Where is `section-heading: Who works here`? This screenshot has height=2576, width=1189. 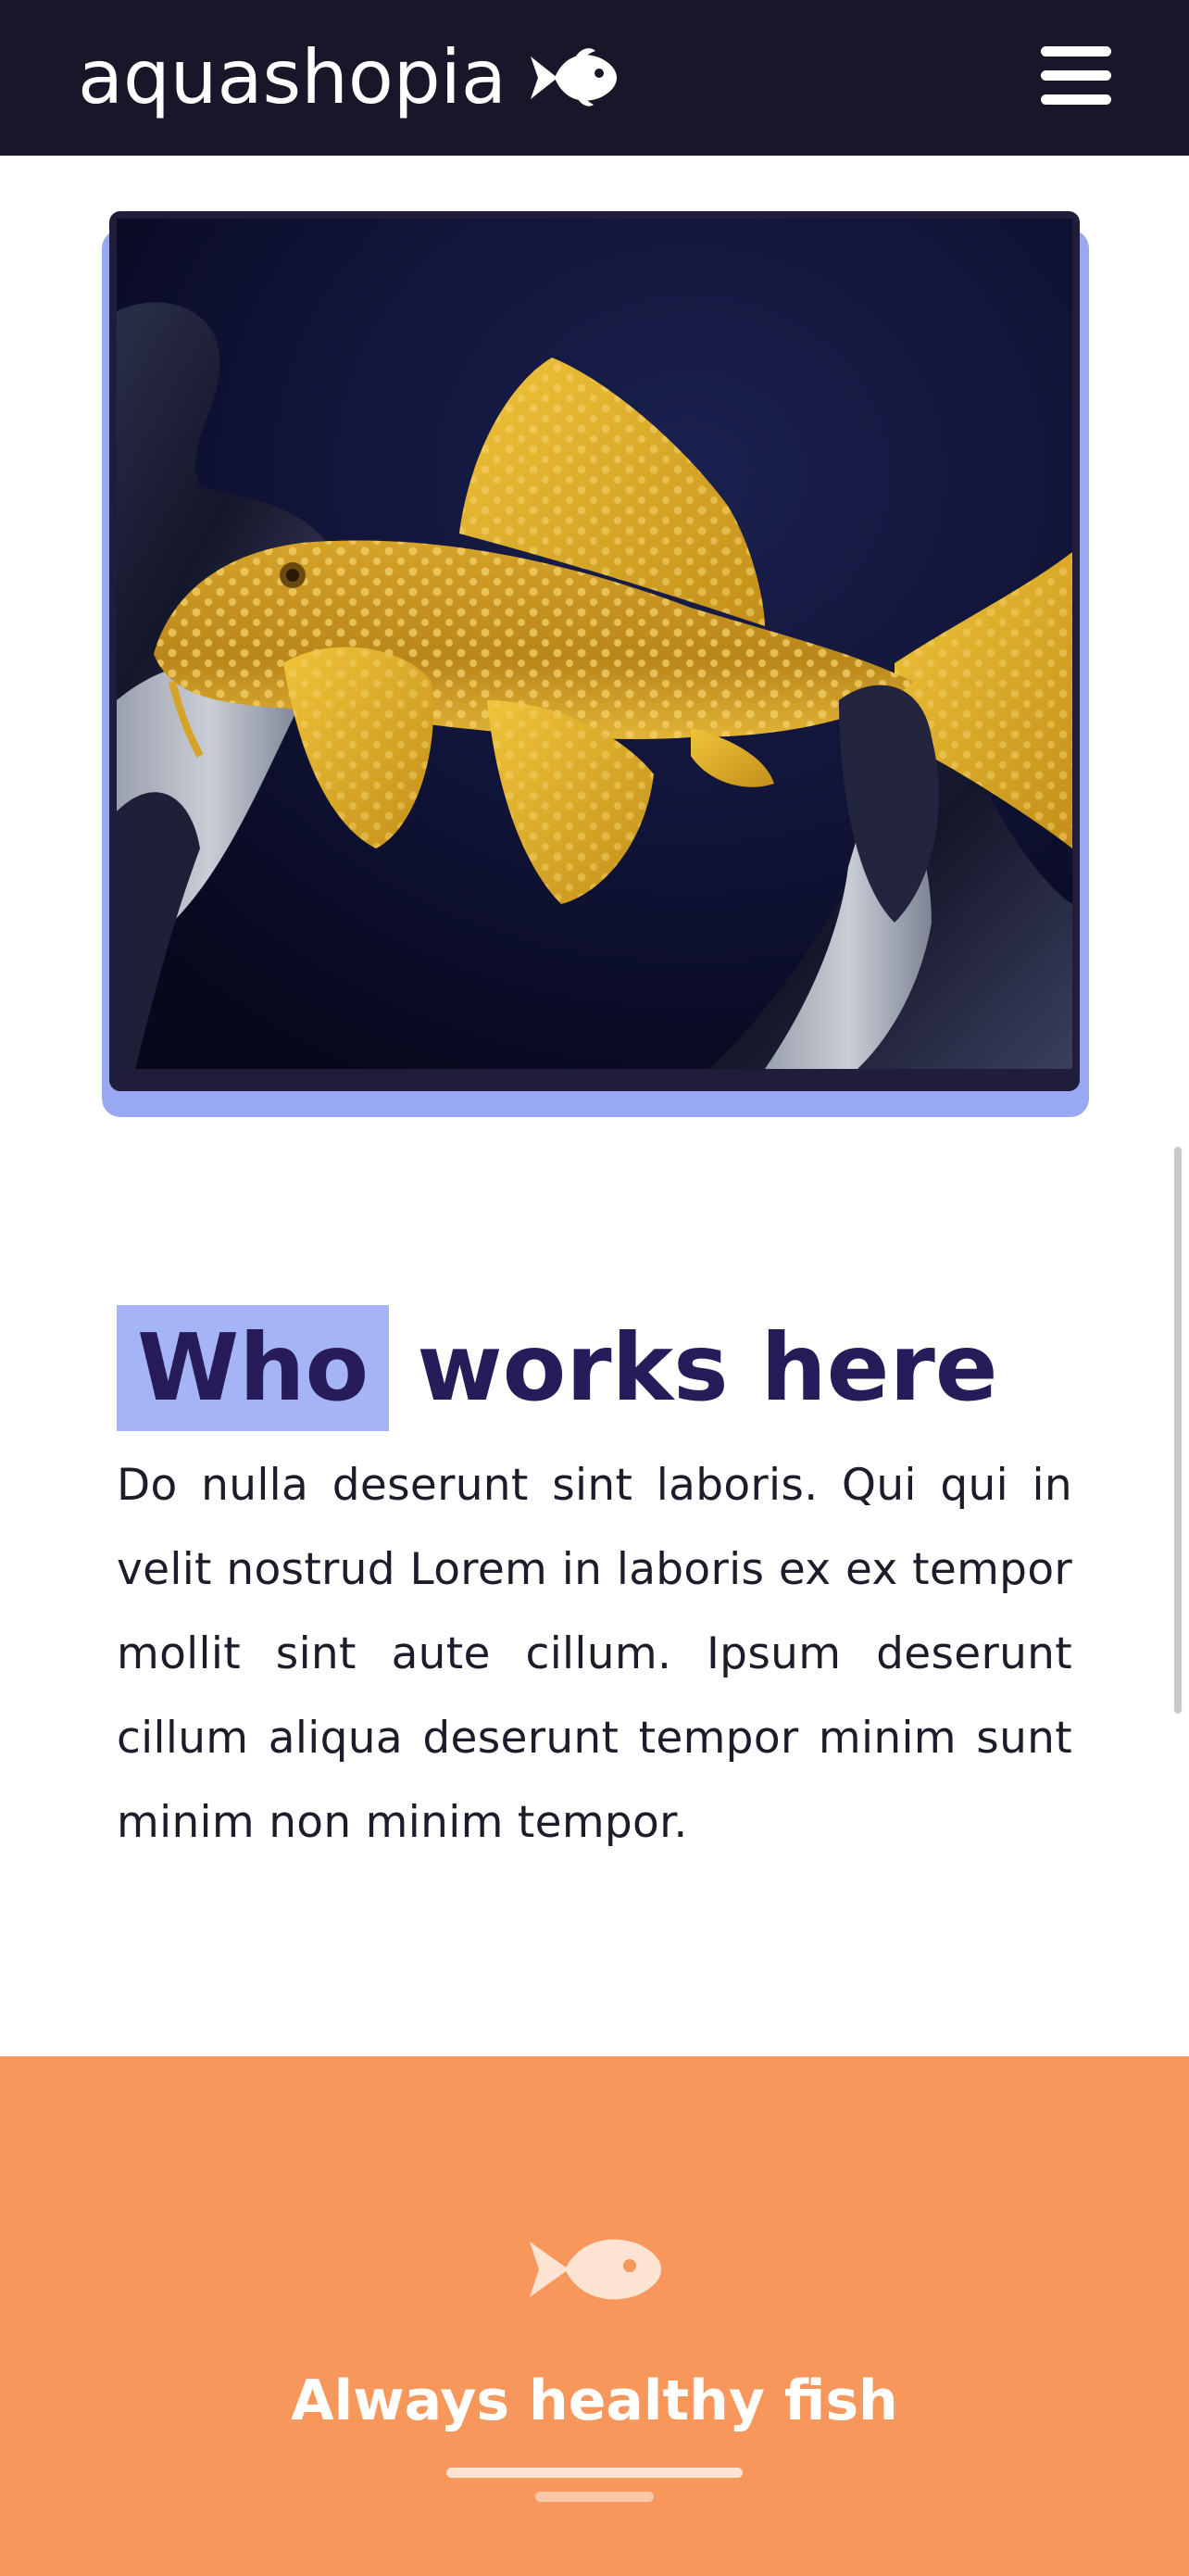 section-heading: Who works here is located at coordinates (557, 1368).